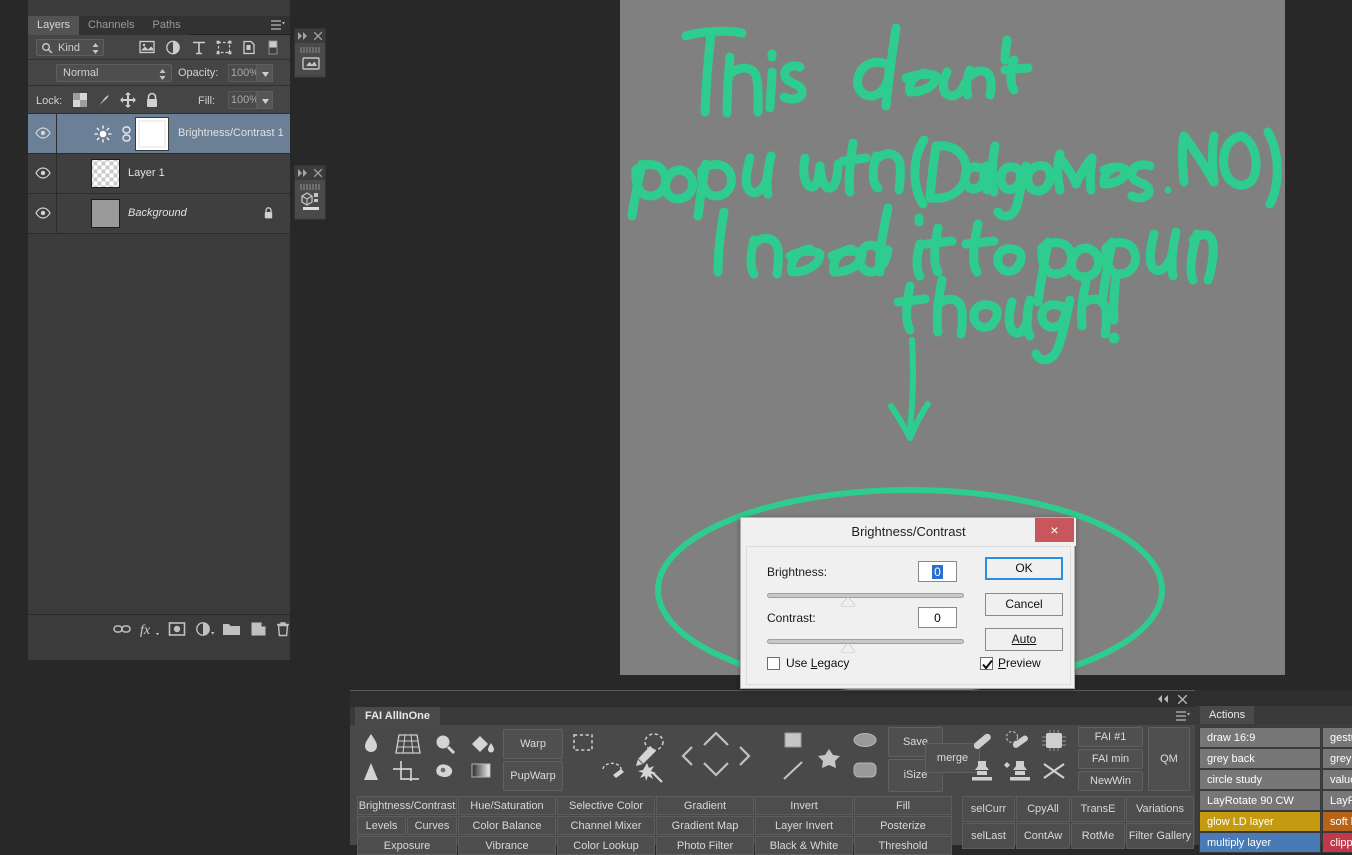  What do you see at coordinates (407, 845) in the screenshot?
I see `grid-button-exposure: Exposure` at bounding box center [407, 845].